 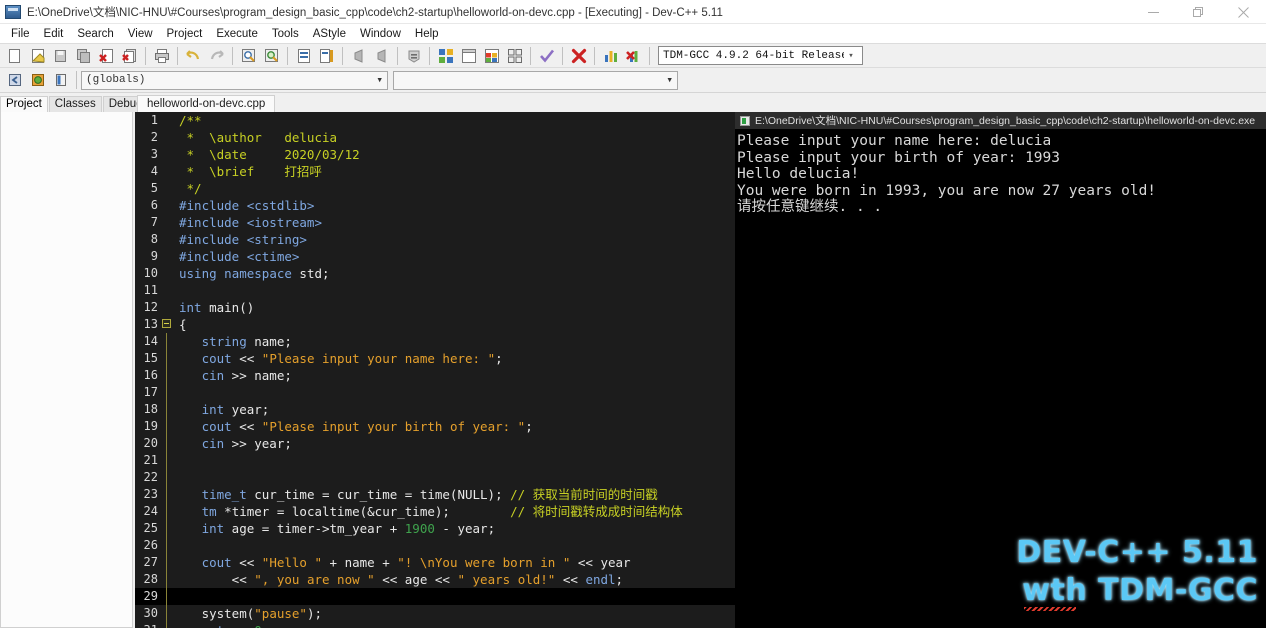 What do you see at coordinates (150, 477) in the screenshot?
I see `line-number: 22` at bounding box center [150, 477].